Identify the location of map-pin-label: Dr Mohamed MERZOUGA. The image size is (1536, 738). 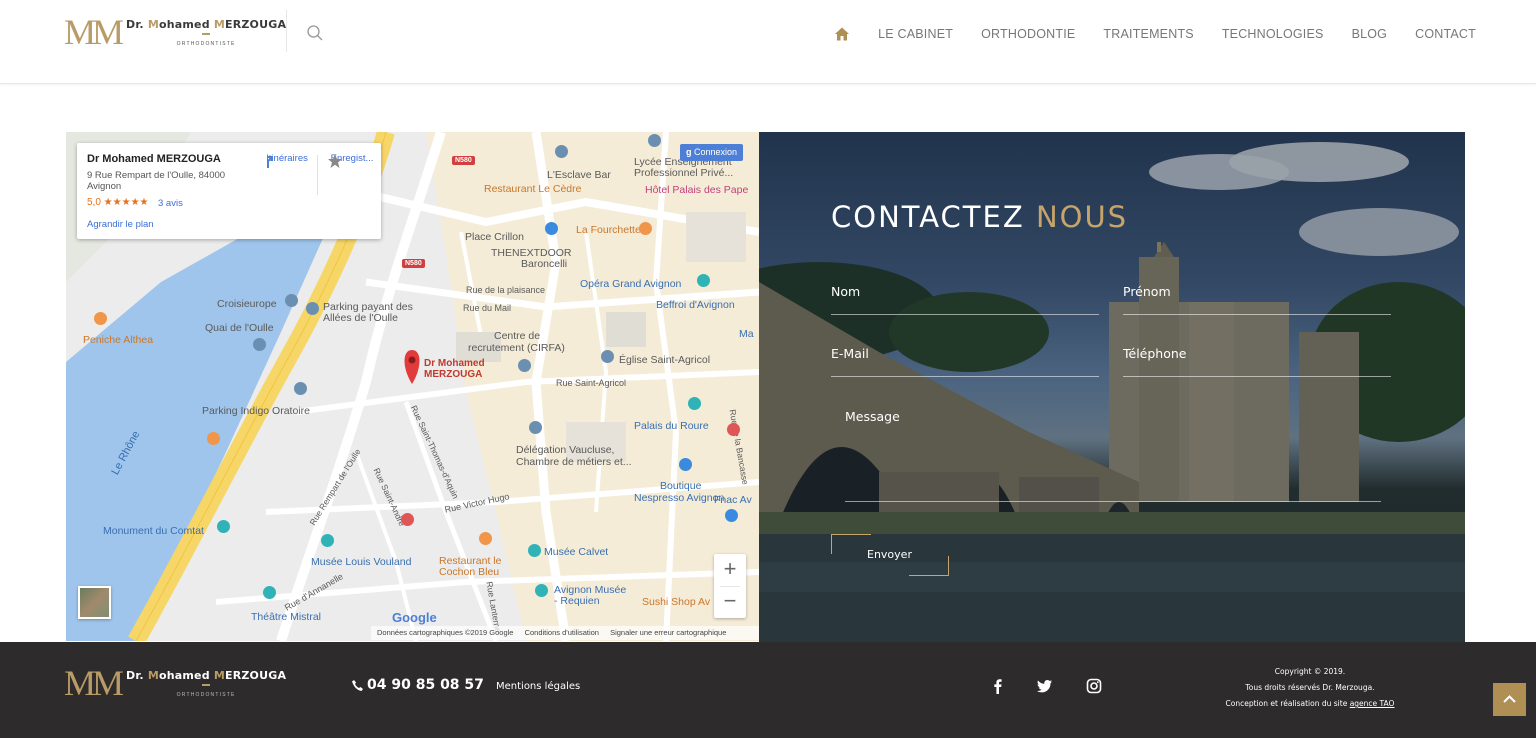
(454, 369).